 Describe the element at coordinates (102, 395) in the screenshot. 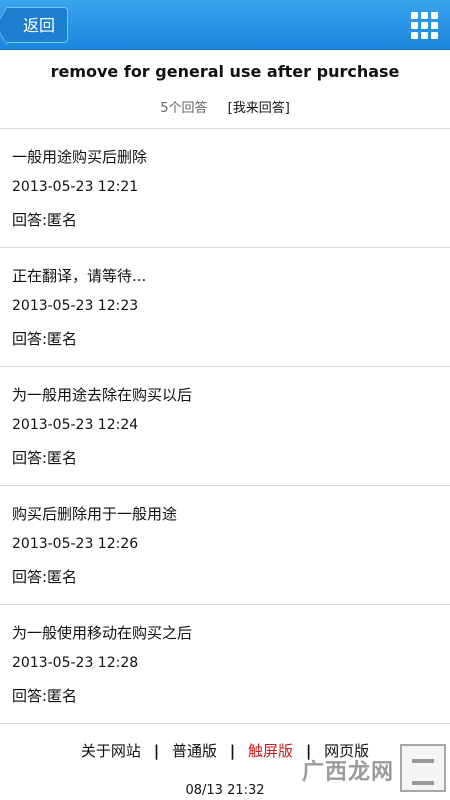

I see `answer-text: 为一般用途去除在购买以后` at that location.